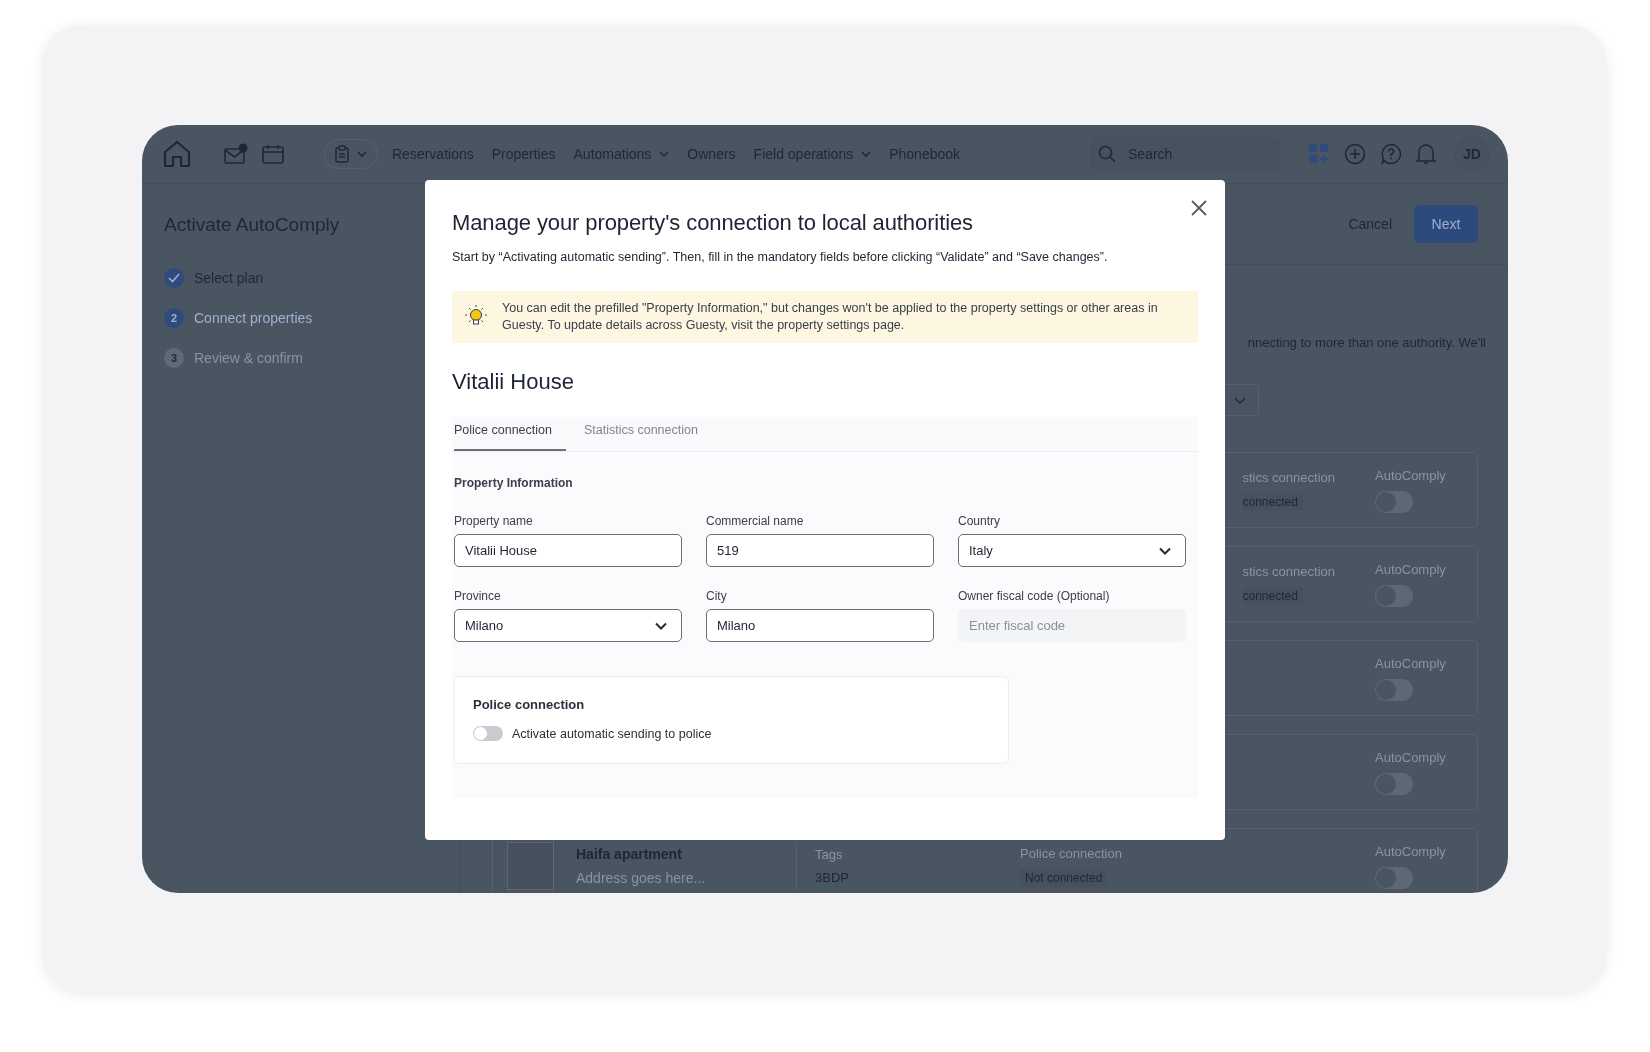  I want to click on field-label: City, so click(717, 596).